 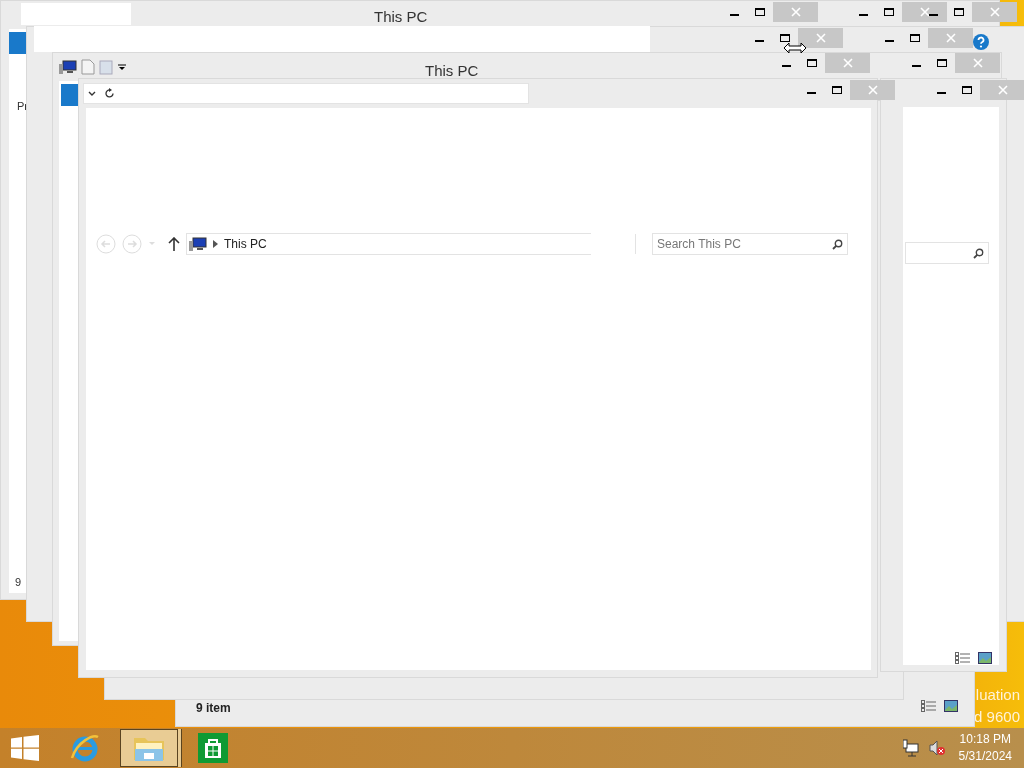 What do you see at coordinates (25, 748) in the screenshot?
I see `windows-logo-icon` at bounding box center [25, 748].